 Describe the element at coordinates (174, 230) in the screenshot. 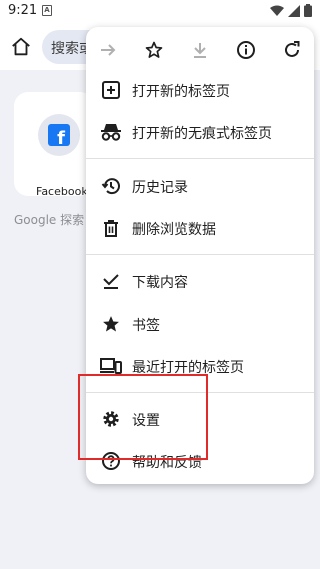

I see `menu-item-label: 删除浏览数据` at that location.